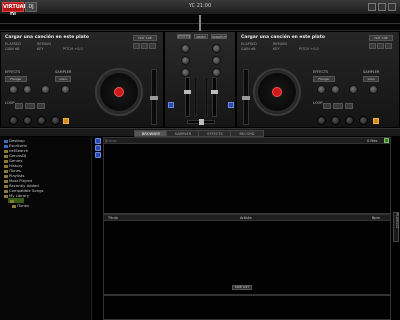 This screenshot has width=400, height=320. Describe the element at coordinates (119, 92) in the screenshot. I see `deck-left-jogwheel` at that location.